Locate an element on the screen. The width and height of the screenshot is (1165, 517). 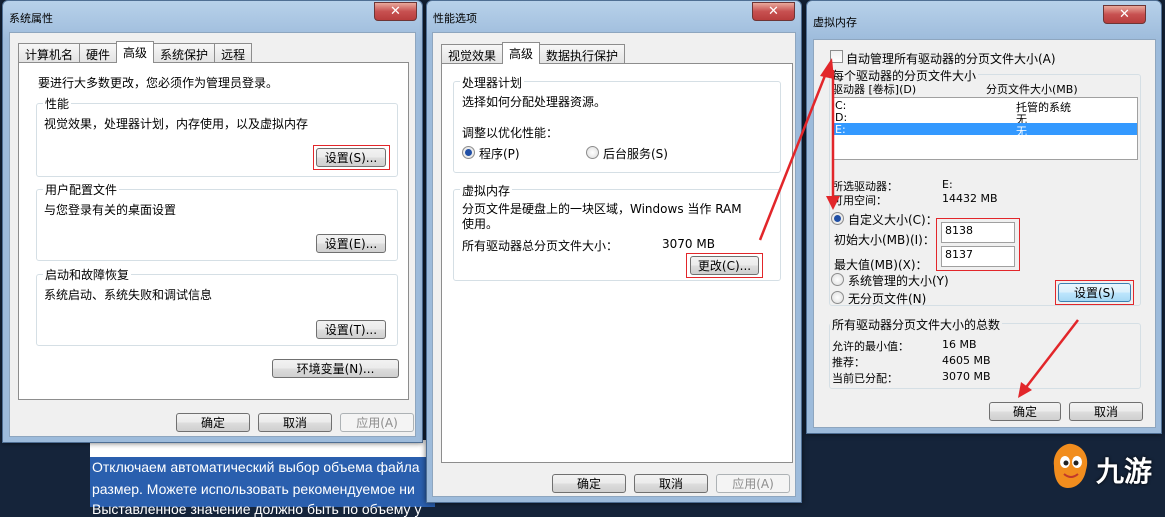
adjust-label: 调整以优化性能： is located at coordinates (510, 133).